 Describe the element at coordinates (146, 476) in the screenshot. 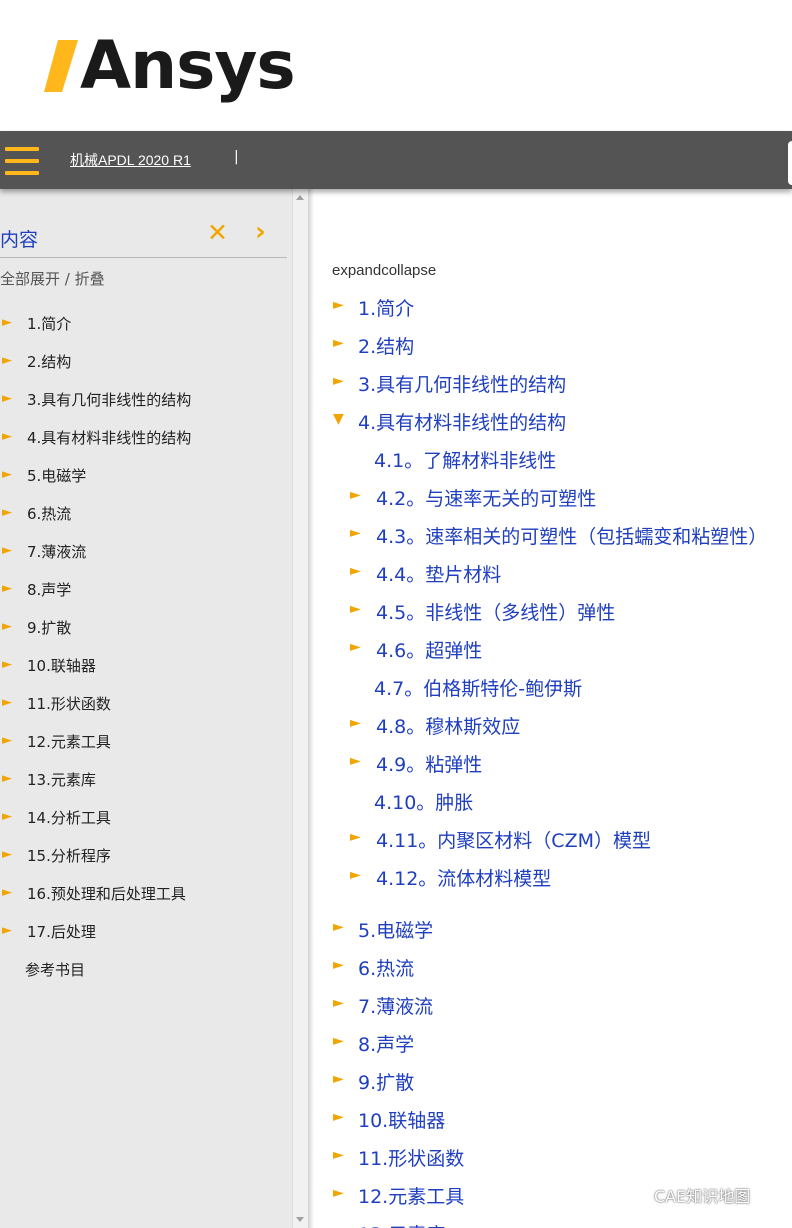

I see `sidebar-item: ► 5.电磁学` at that location.